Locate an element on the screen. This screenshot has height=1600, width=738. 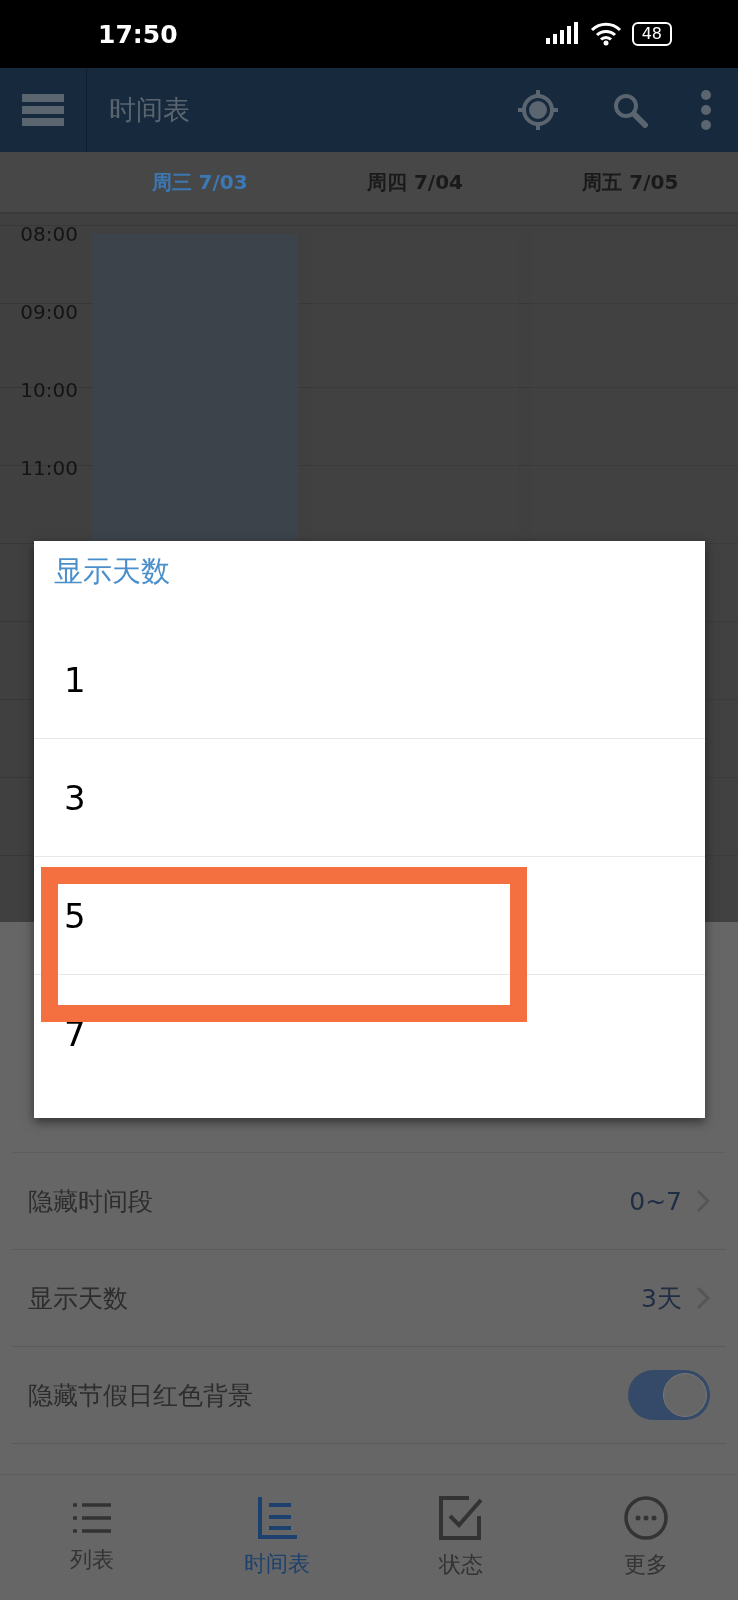
dialog-title: 显示天数 is located at coordinates (112, 571).